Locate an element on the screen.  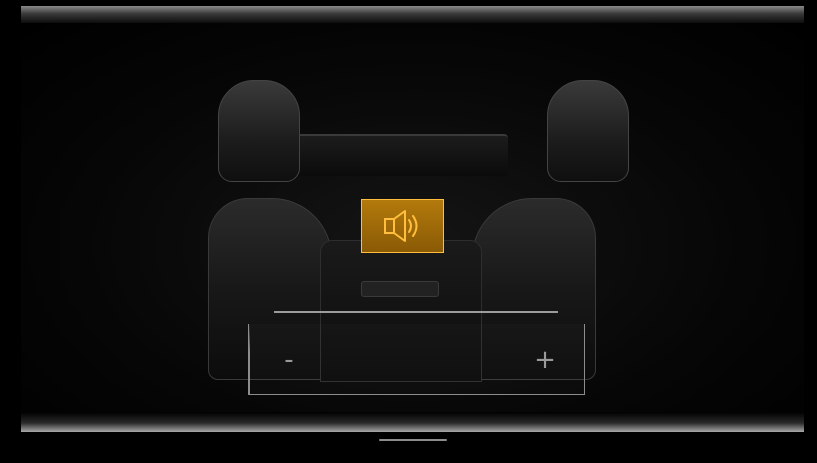
home-indicator is located at coordinates (413, 440).